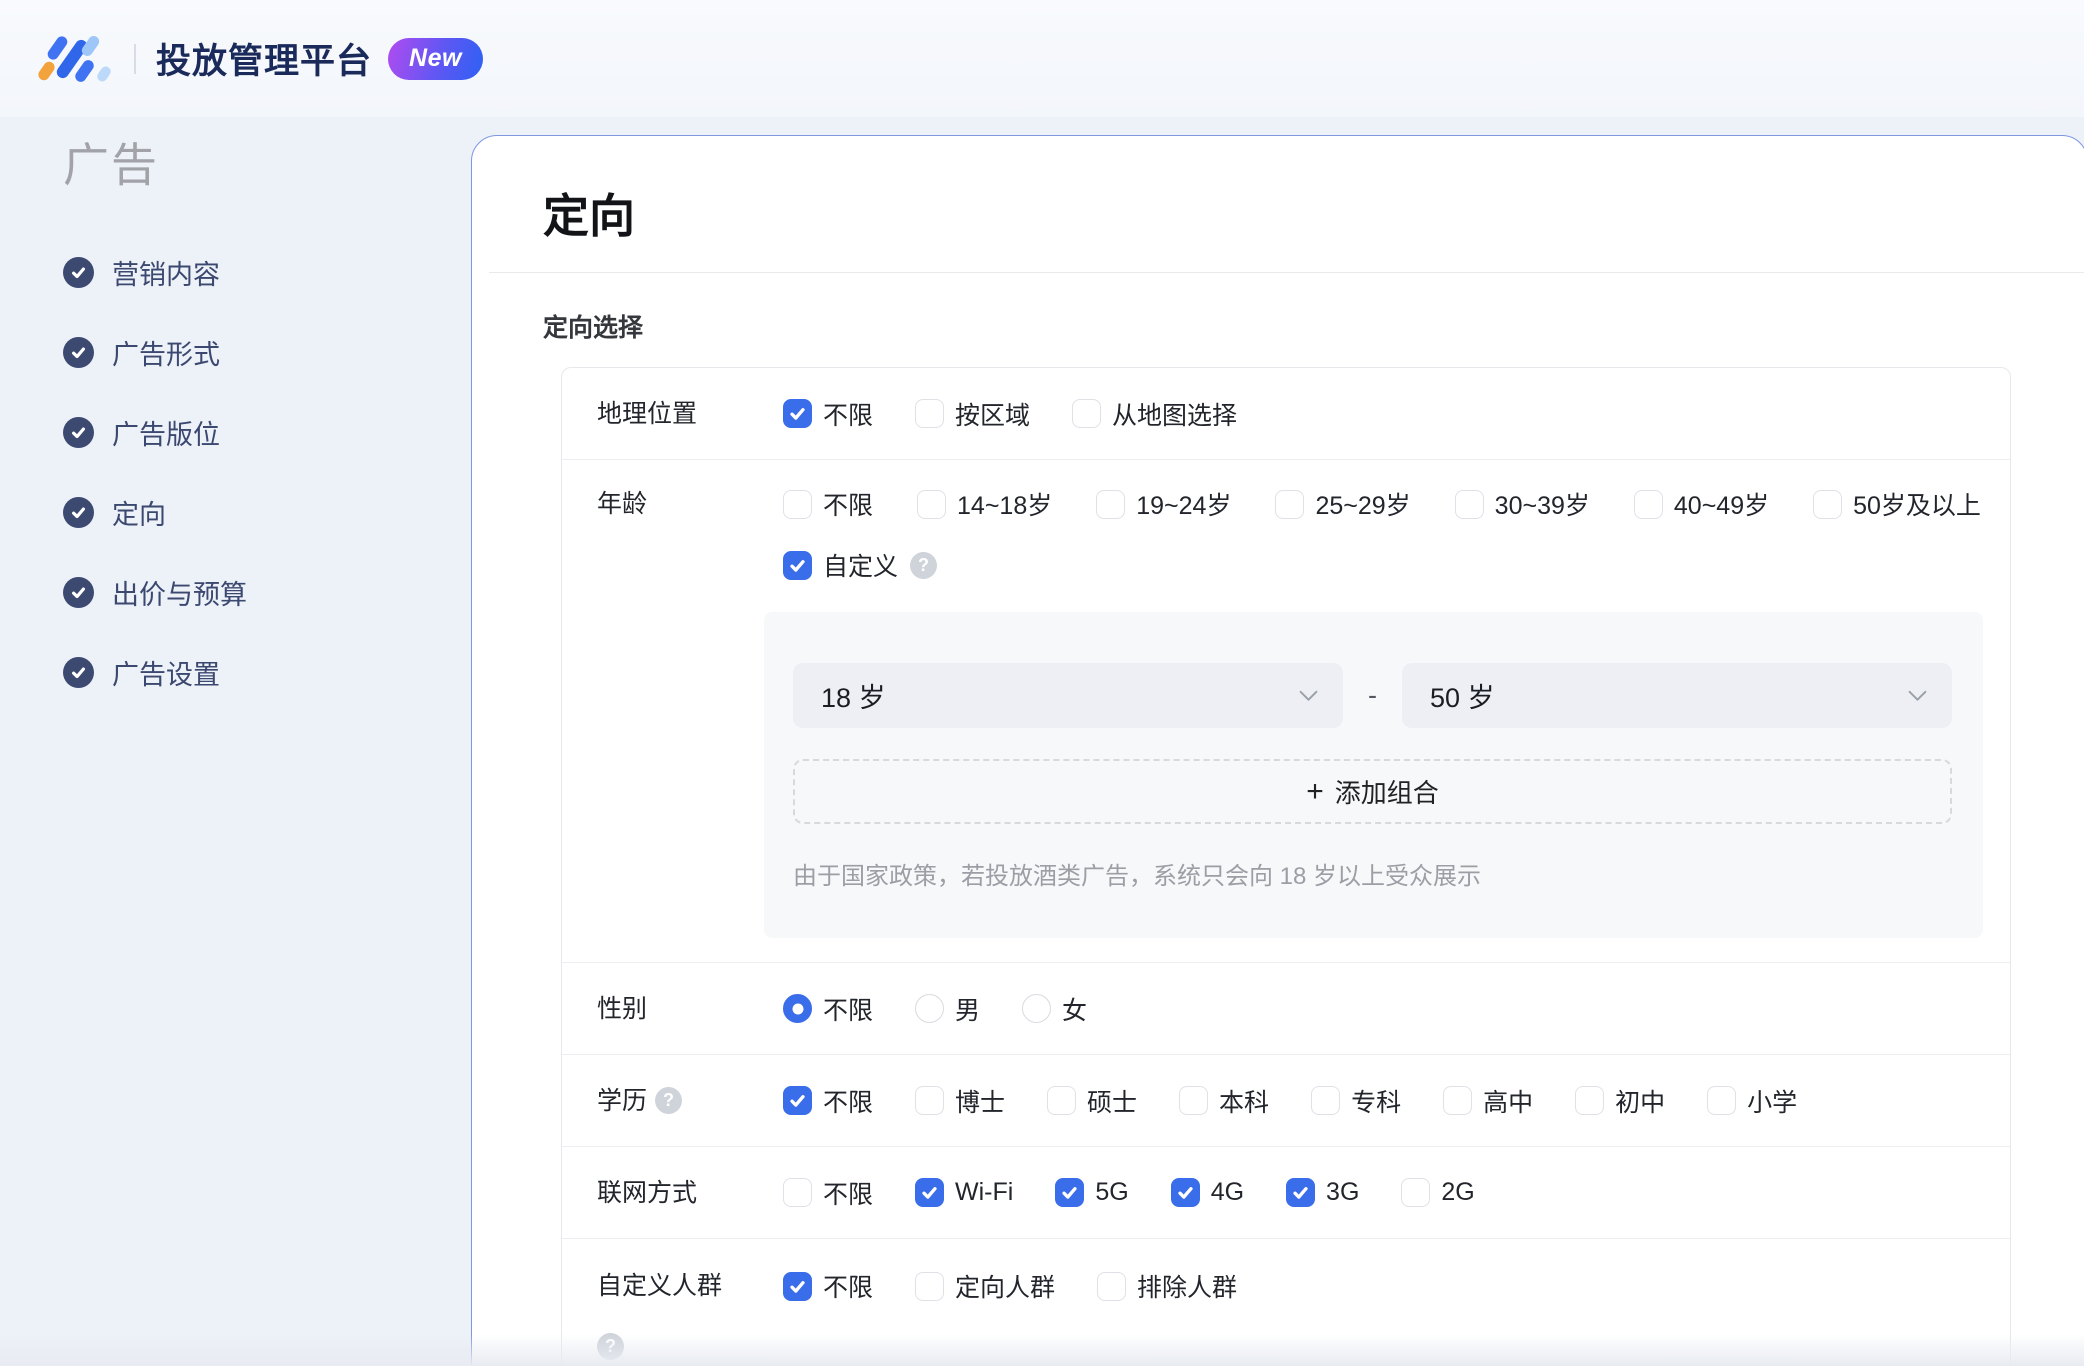 The image size is (2084, 1366). Describe the element at coordinates (828, 1286) in the screenshot. I see `checkbox-option-custom-audience: 不限` at that location.